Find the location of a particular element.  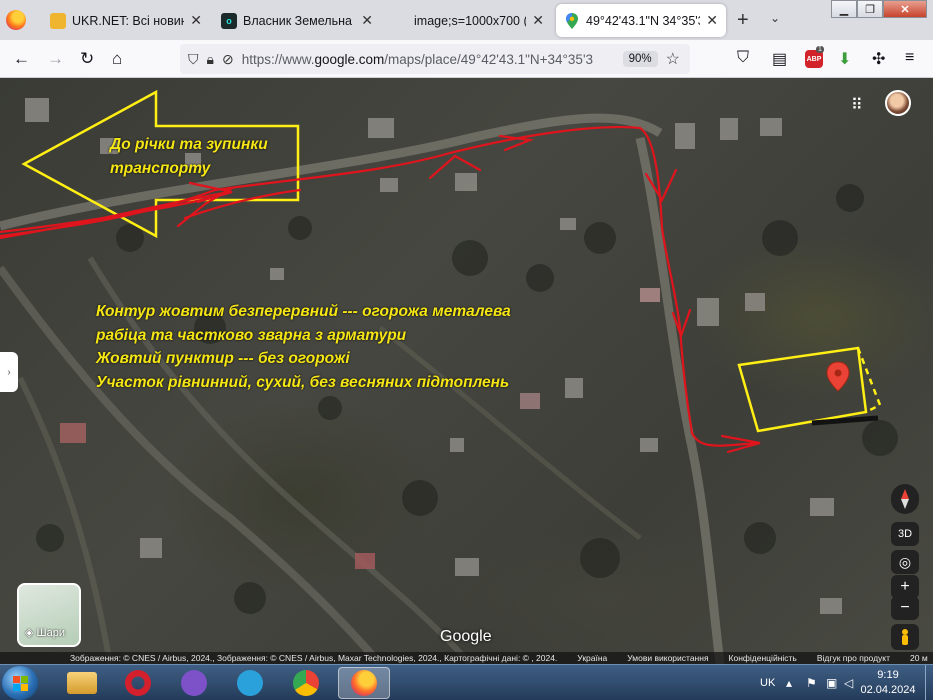

firefox-icon is located at coordinates (364, 683).